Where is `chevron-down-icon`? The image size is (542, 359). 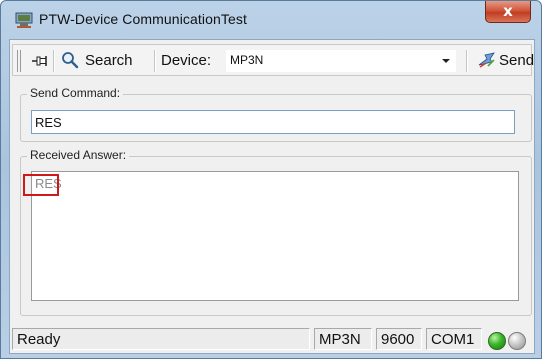
chevron-down-icon is located at coordinates (446, 61).